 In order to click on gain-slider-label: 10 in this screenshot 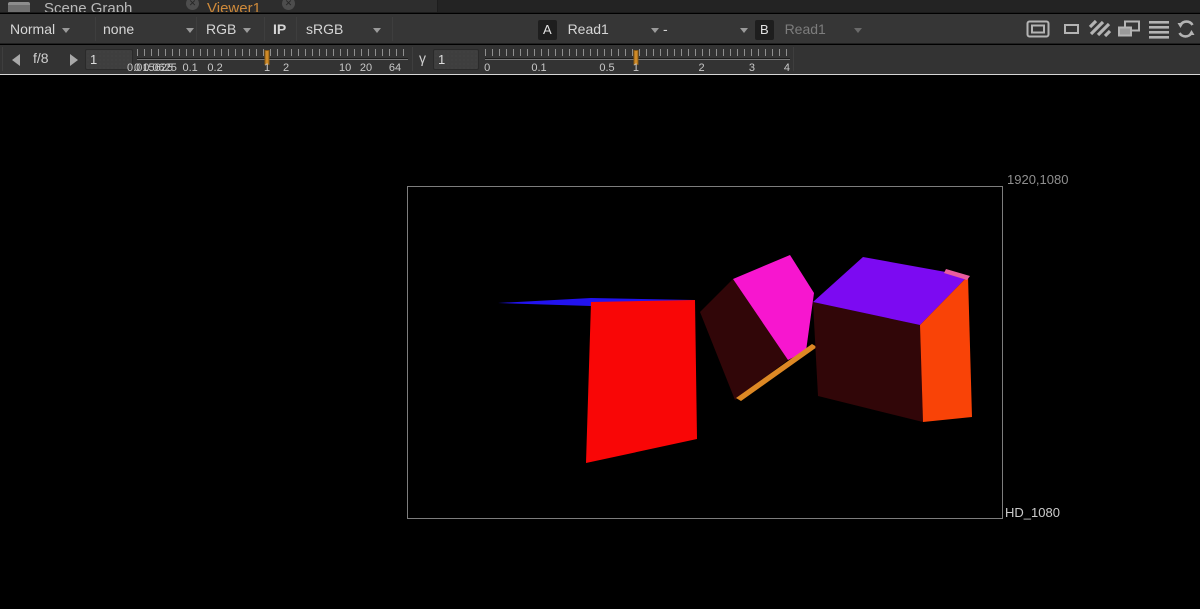, I will do `click(345, 68)`.